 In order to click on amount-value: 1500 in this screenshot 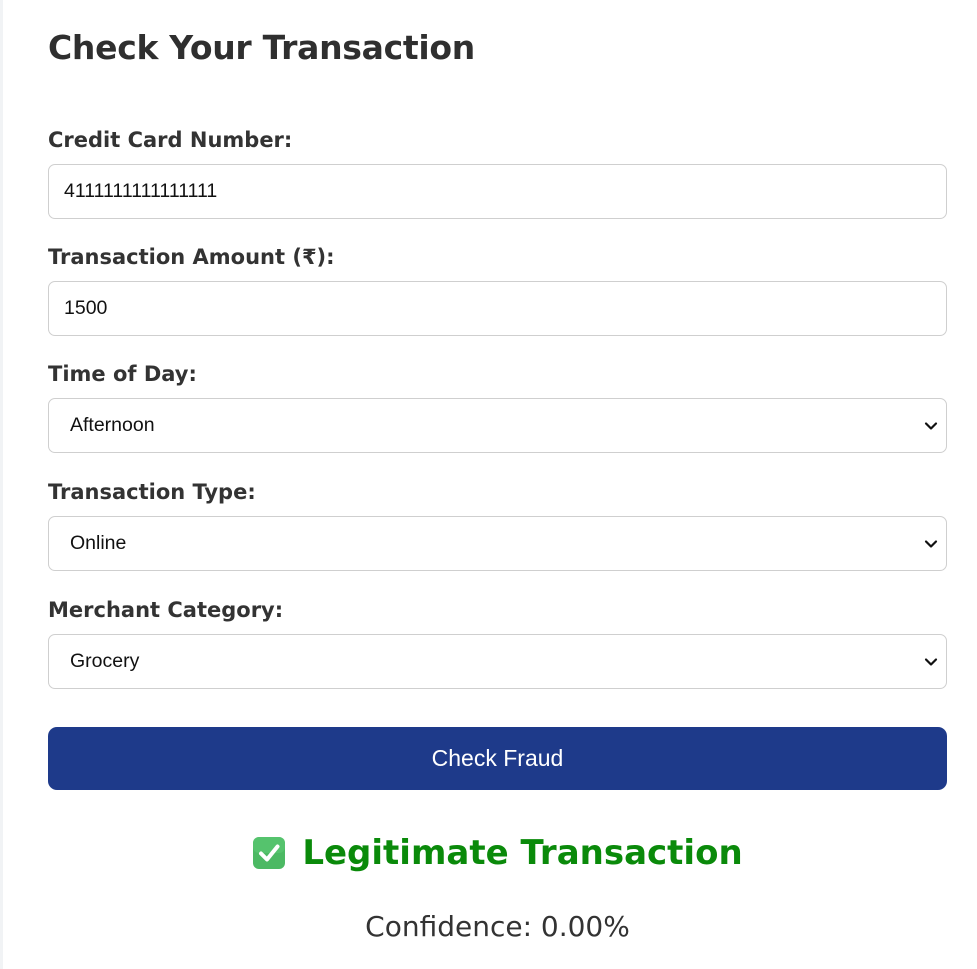, I will do `click(86, 308)`.